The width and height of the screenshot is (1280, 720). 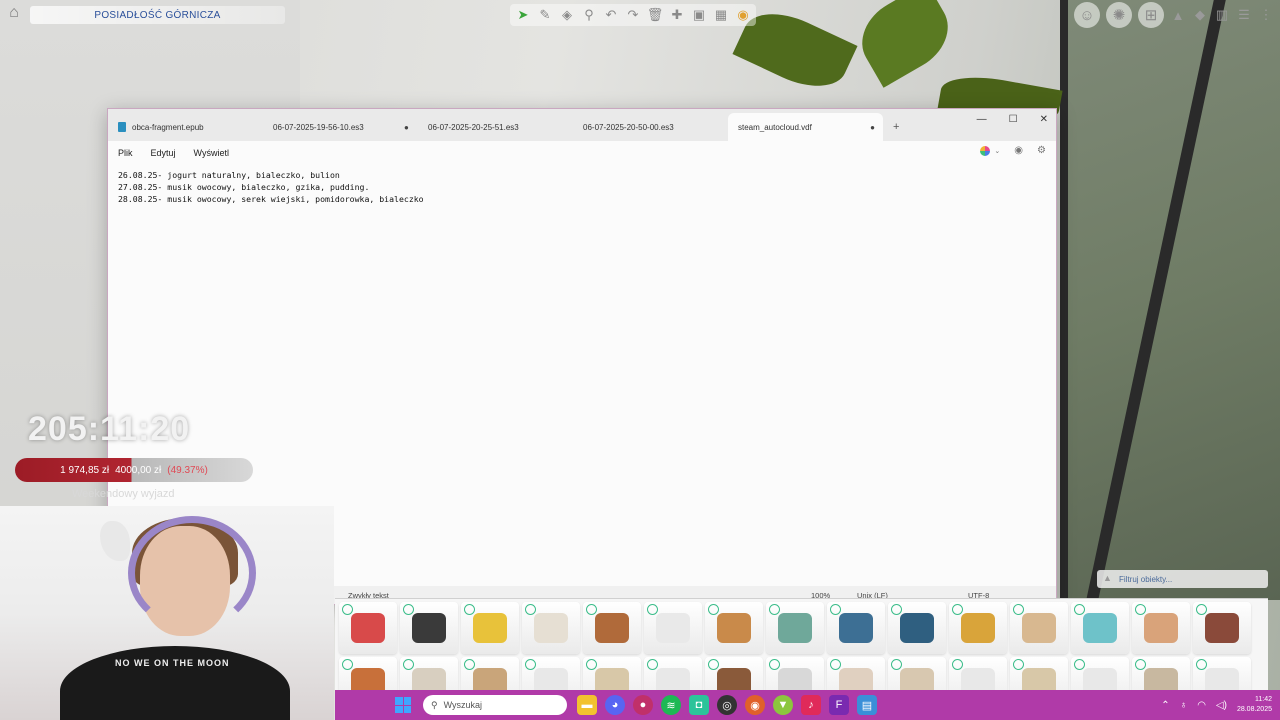 I want to click on figma-app-icon: F, so click(x=839, y=705).